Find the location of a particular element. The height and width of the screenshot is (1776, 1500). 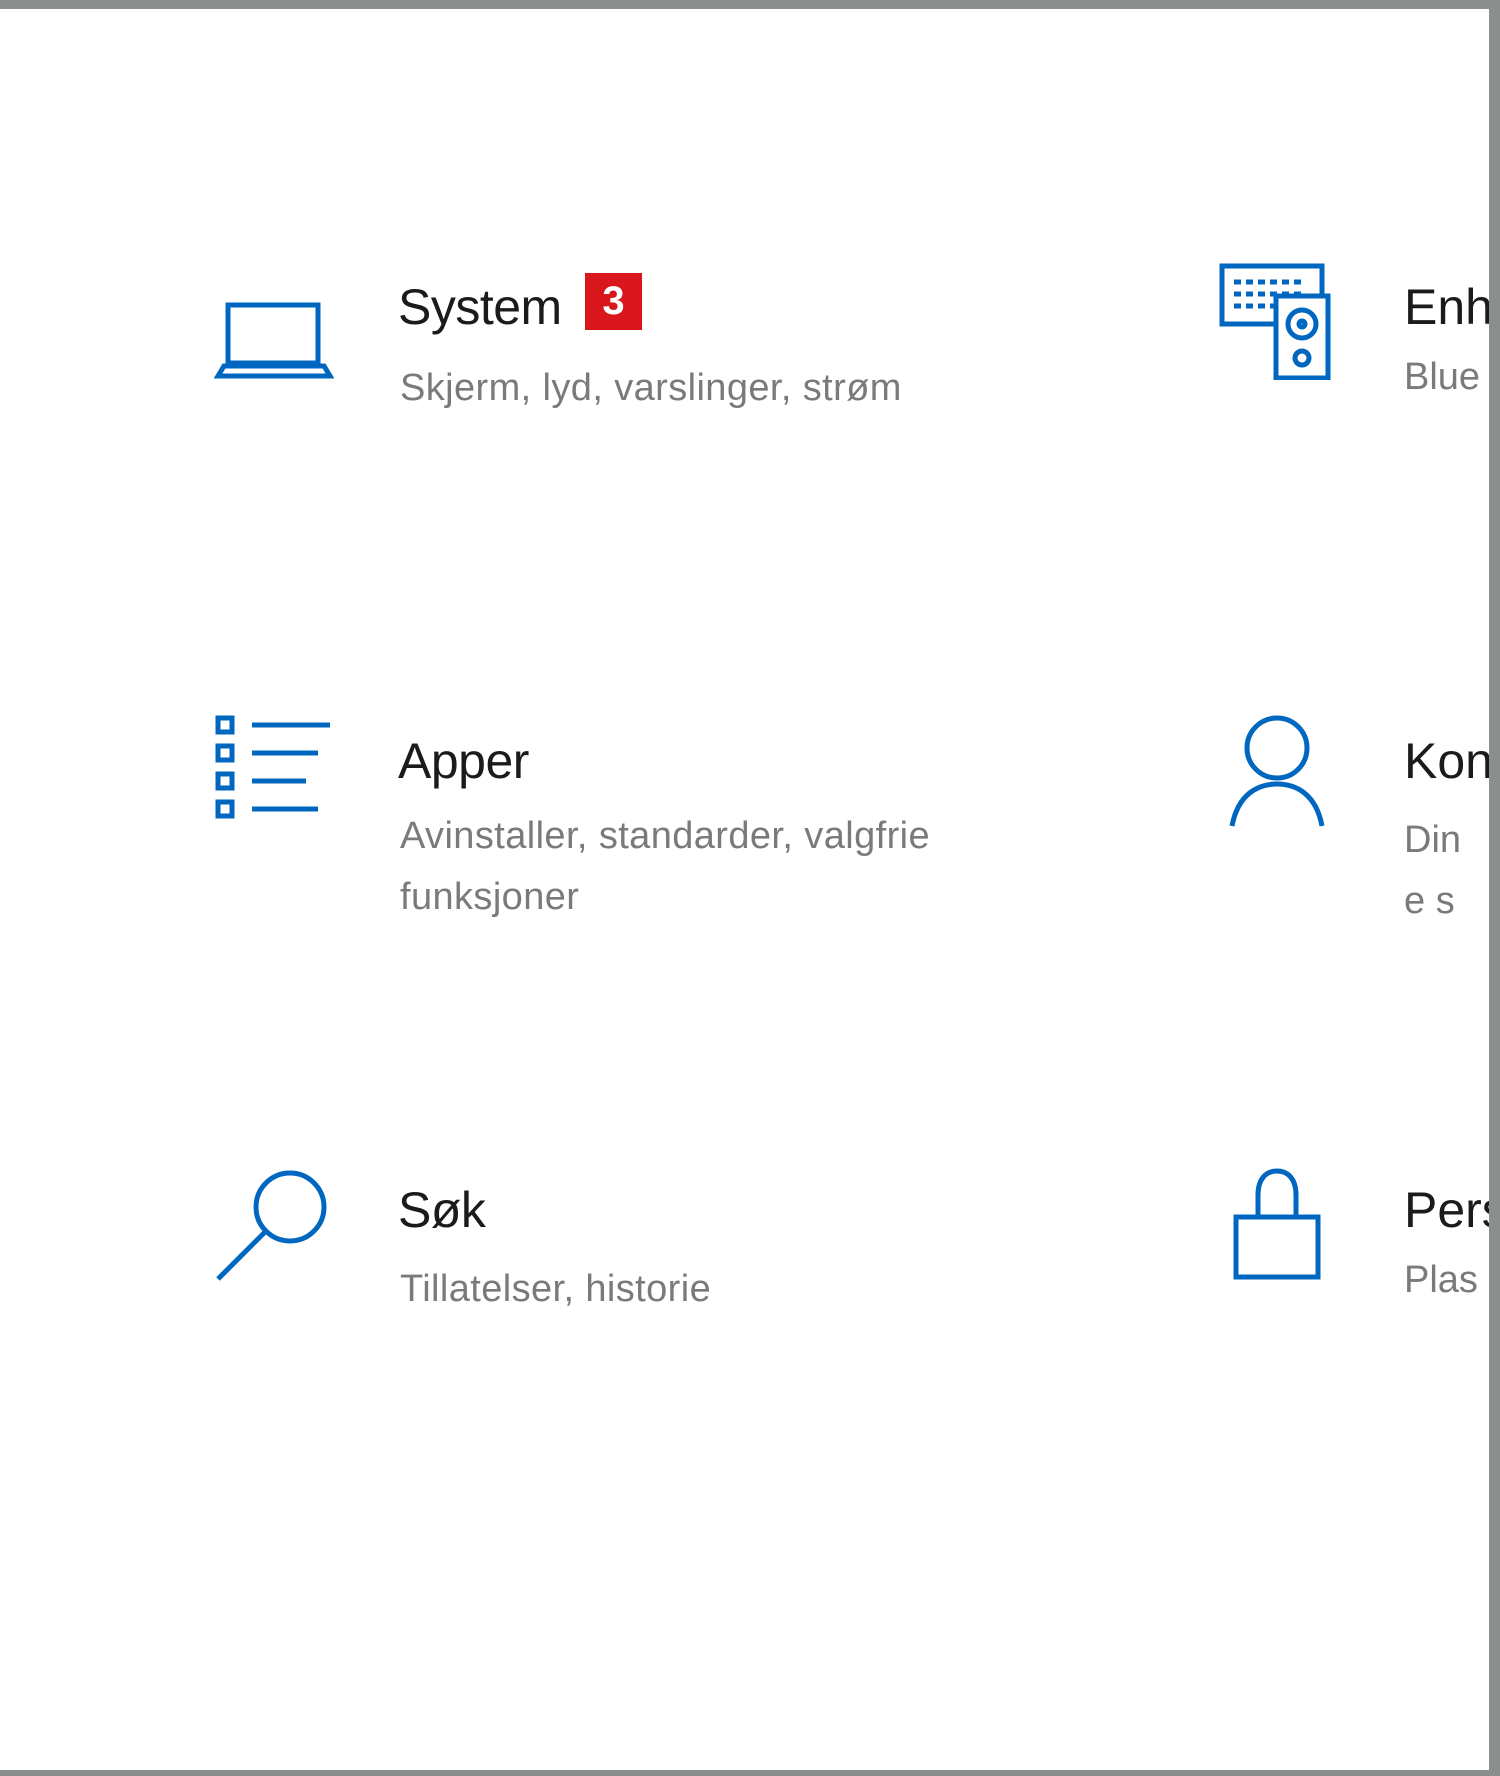

tile-privacy: Pers Plas is located at coordinates (1357, 1250).